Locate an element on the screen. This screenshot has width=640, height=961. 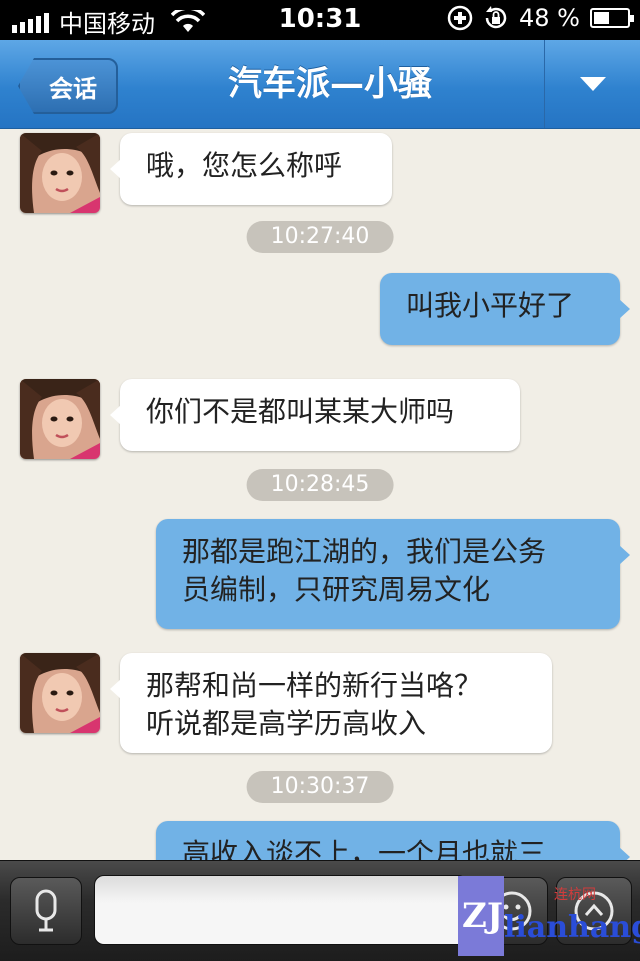
status-right: 48 % is located at coordinates (540, 18).